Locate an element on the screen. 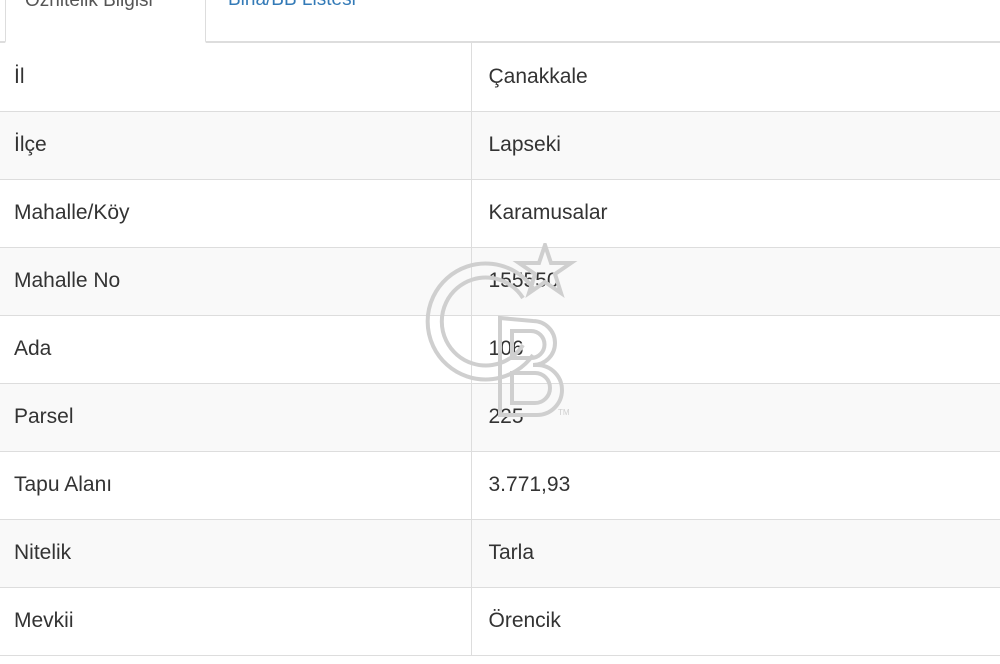 The image size is (1000, 664). attribute-value: 106 is located at coordinates (735, 349).